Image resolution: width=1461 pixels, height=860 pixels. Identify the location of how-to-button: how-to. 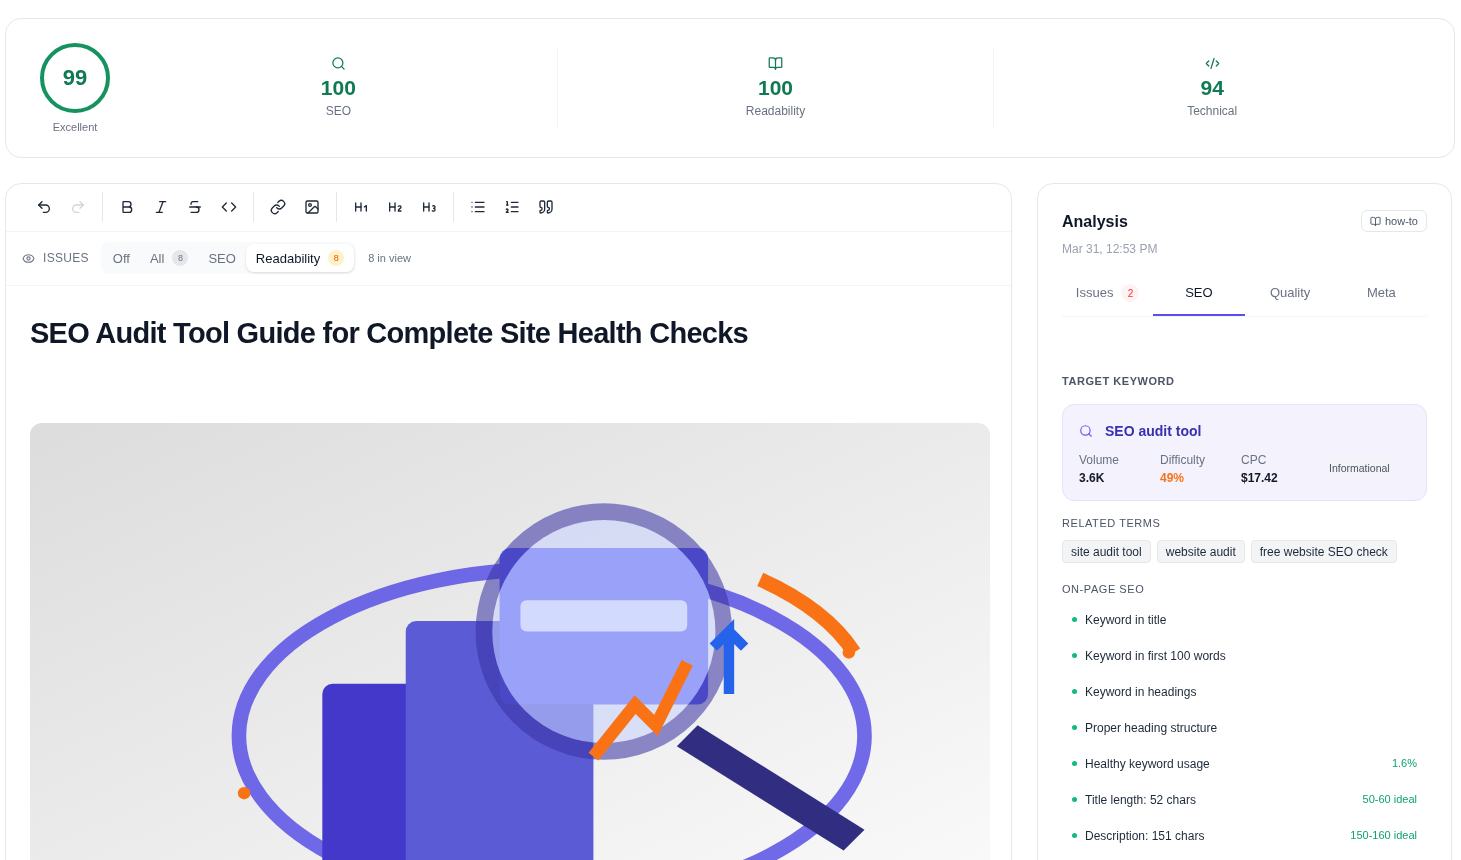
(1393, 221).